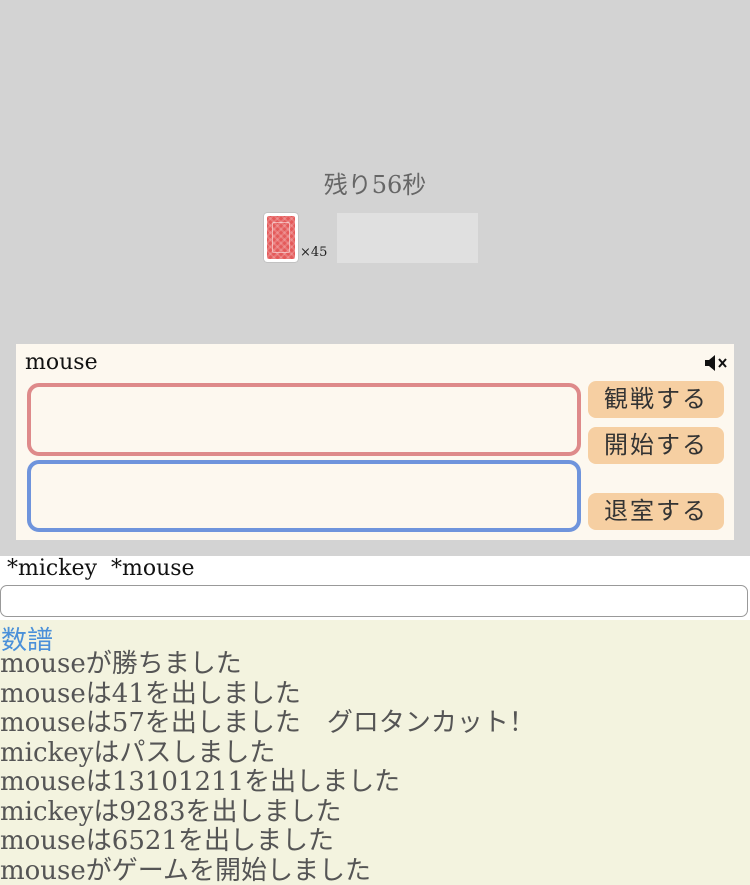  Describe the element at coordinates (167, 841) in the screenshot. I see `log-entry: mouseは6521を出しました` at that location.